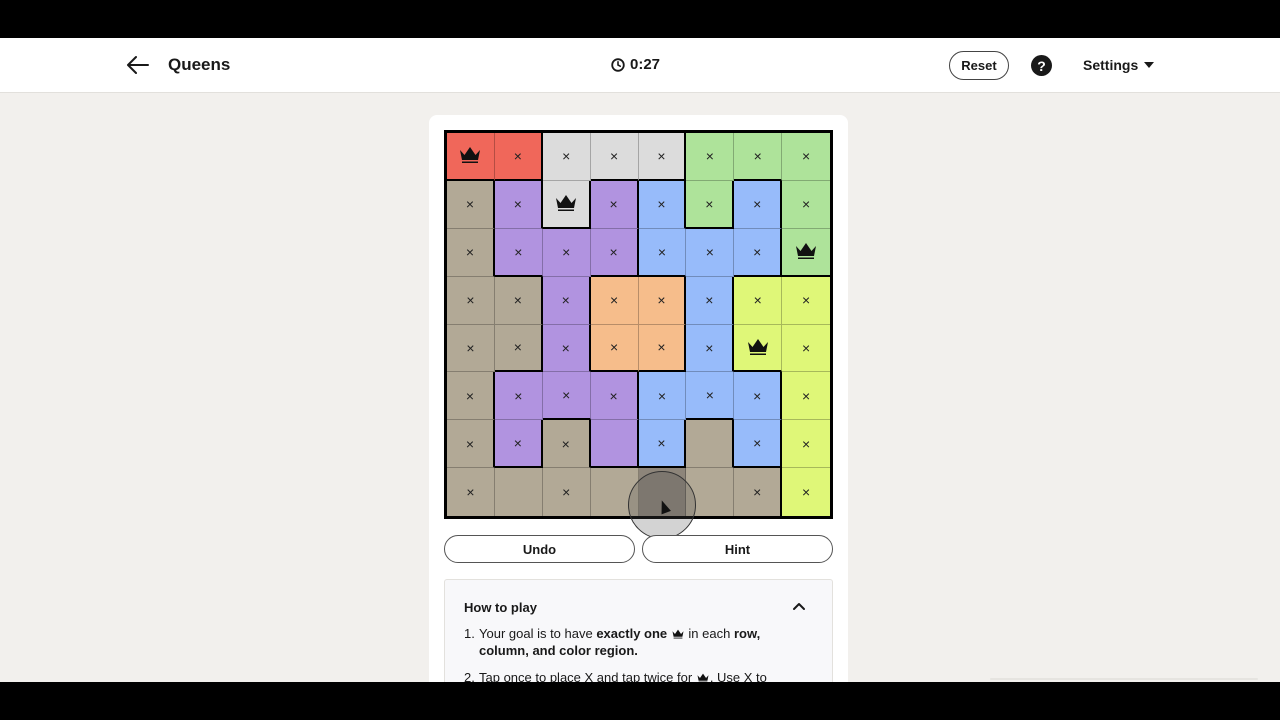 The width and height of the screenshot is (1280, 720). What do you see at coordinates (500, 607) in the screenshot?
I see `how-to-play-title: How to play` at bounding box center [500, 607].